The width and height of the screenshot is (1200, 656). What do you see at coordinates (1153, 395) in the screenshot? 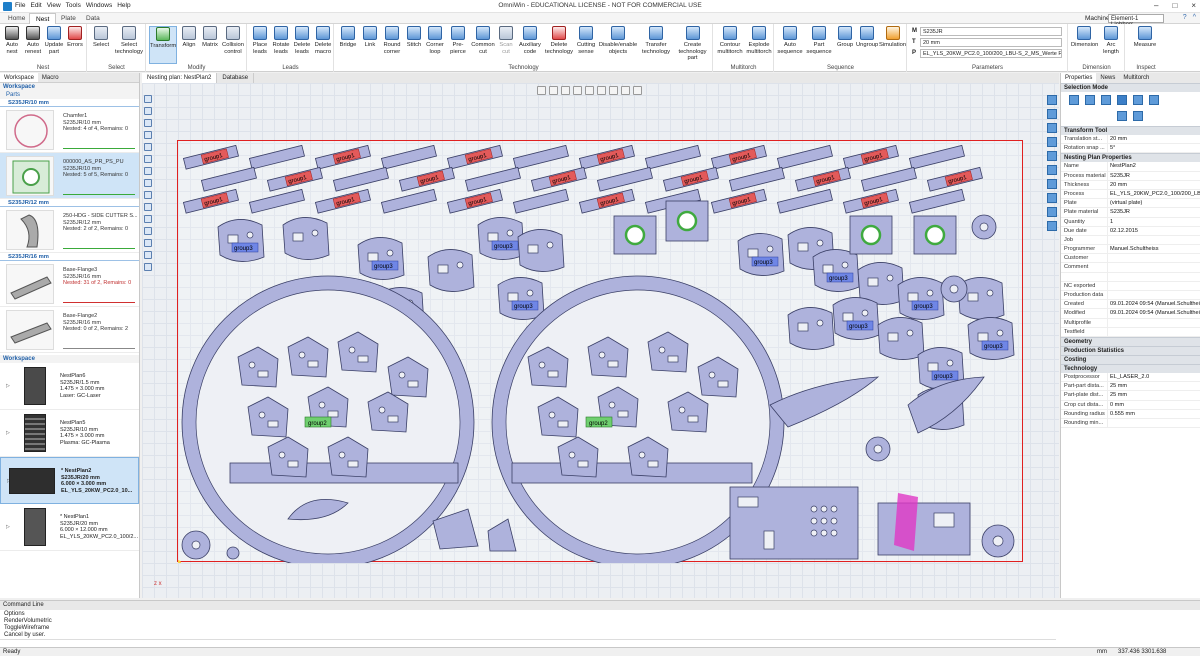
I see `prop-value: 25 mm` at bounding box center [1153, 395].